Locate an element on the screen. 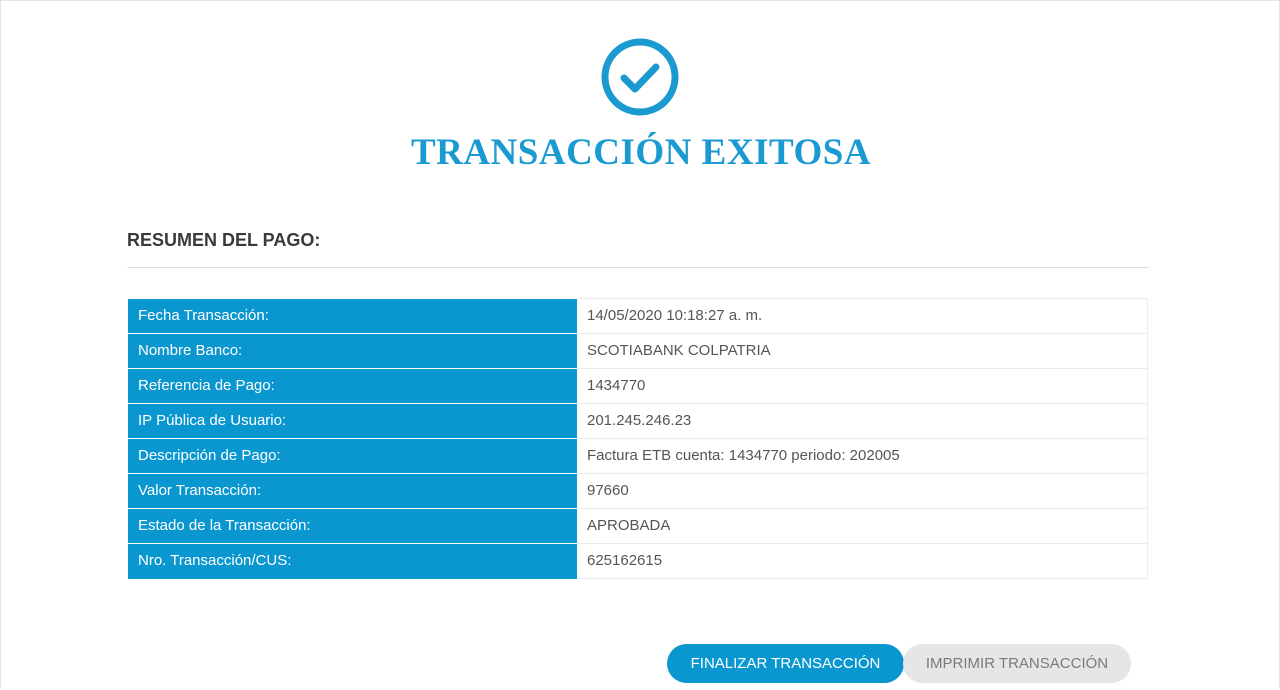  table-row: IP Pública de Usuario: 201.245.246.23 is located at coordinates (638, 421).